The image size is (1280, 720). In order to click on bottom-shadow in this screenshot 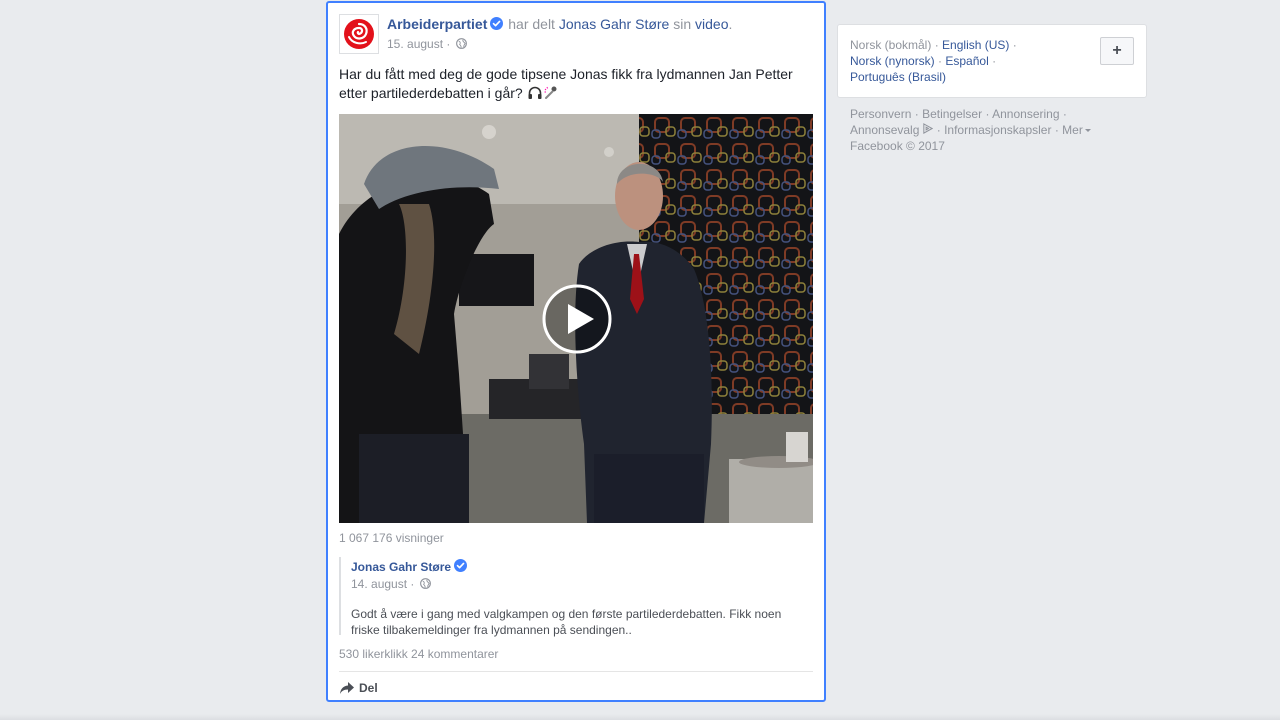, I will do `click(640, 717)`.